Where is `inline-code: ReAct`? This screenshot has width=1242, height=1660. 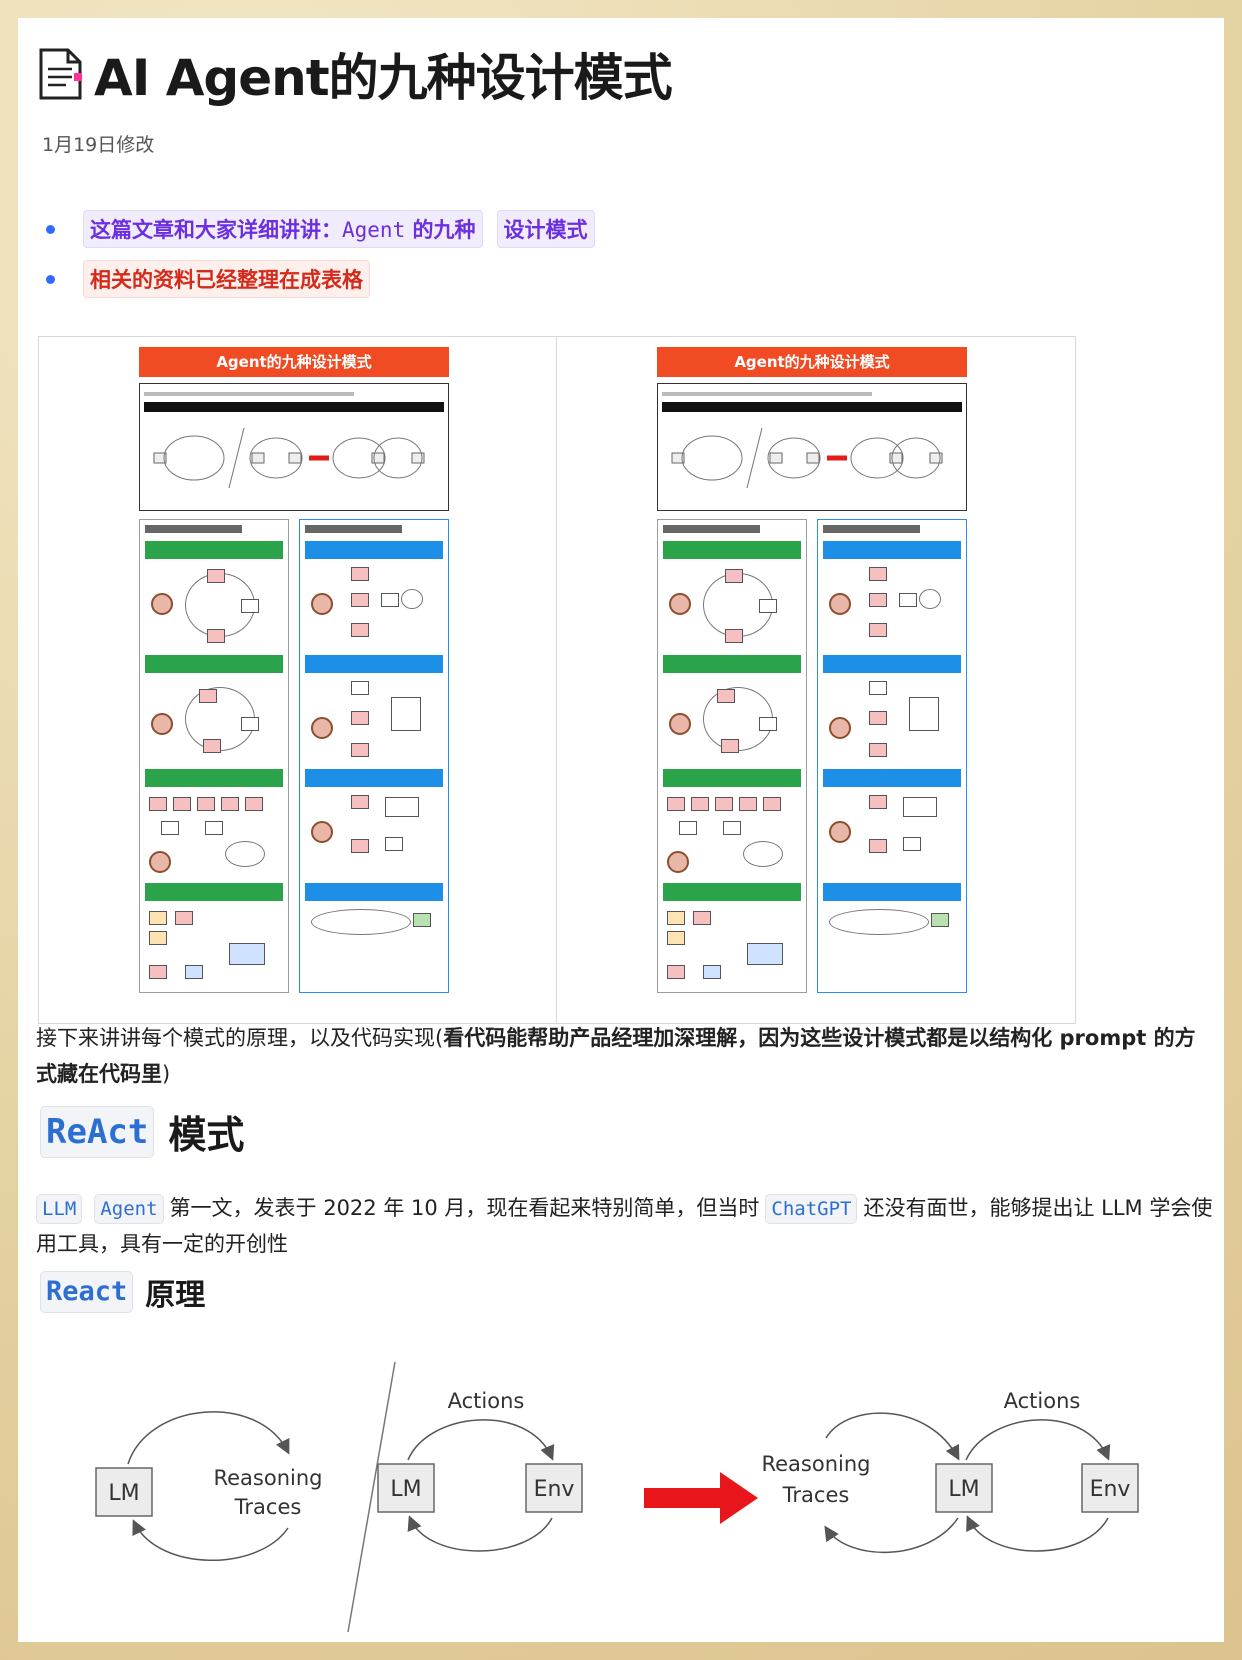
inline-code: ReAct is located at coordinates (97, 1131).